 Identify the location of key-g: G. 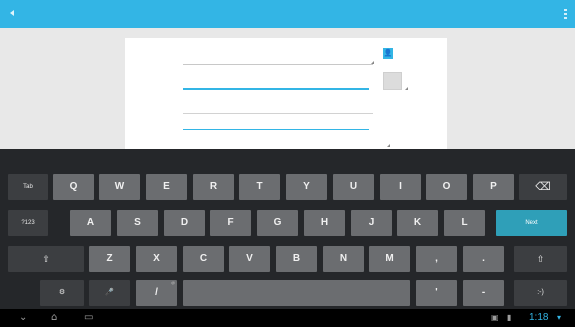
(277, 223).